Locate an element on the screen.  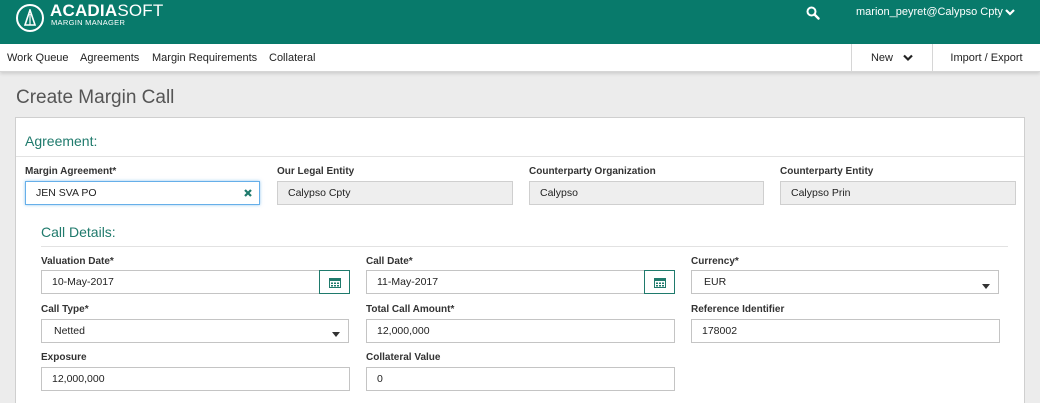
exposure-label: Exposure is located at coordinates (64, 357).